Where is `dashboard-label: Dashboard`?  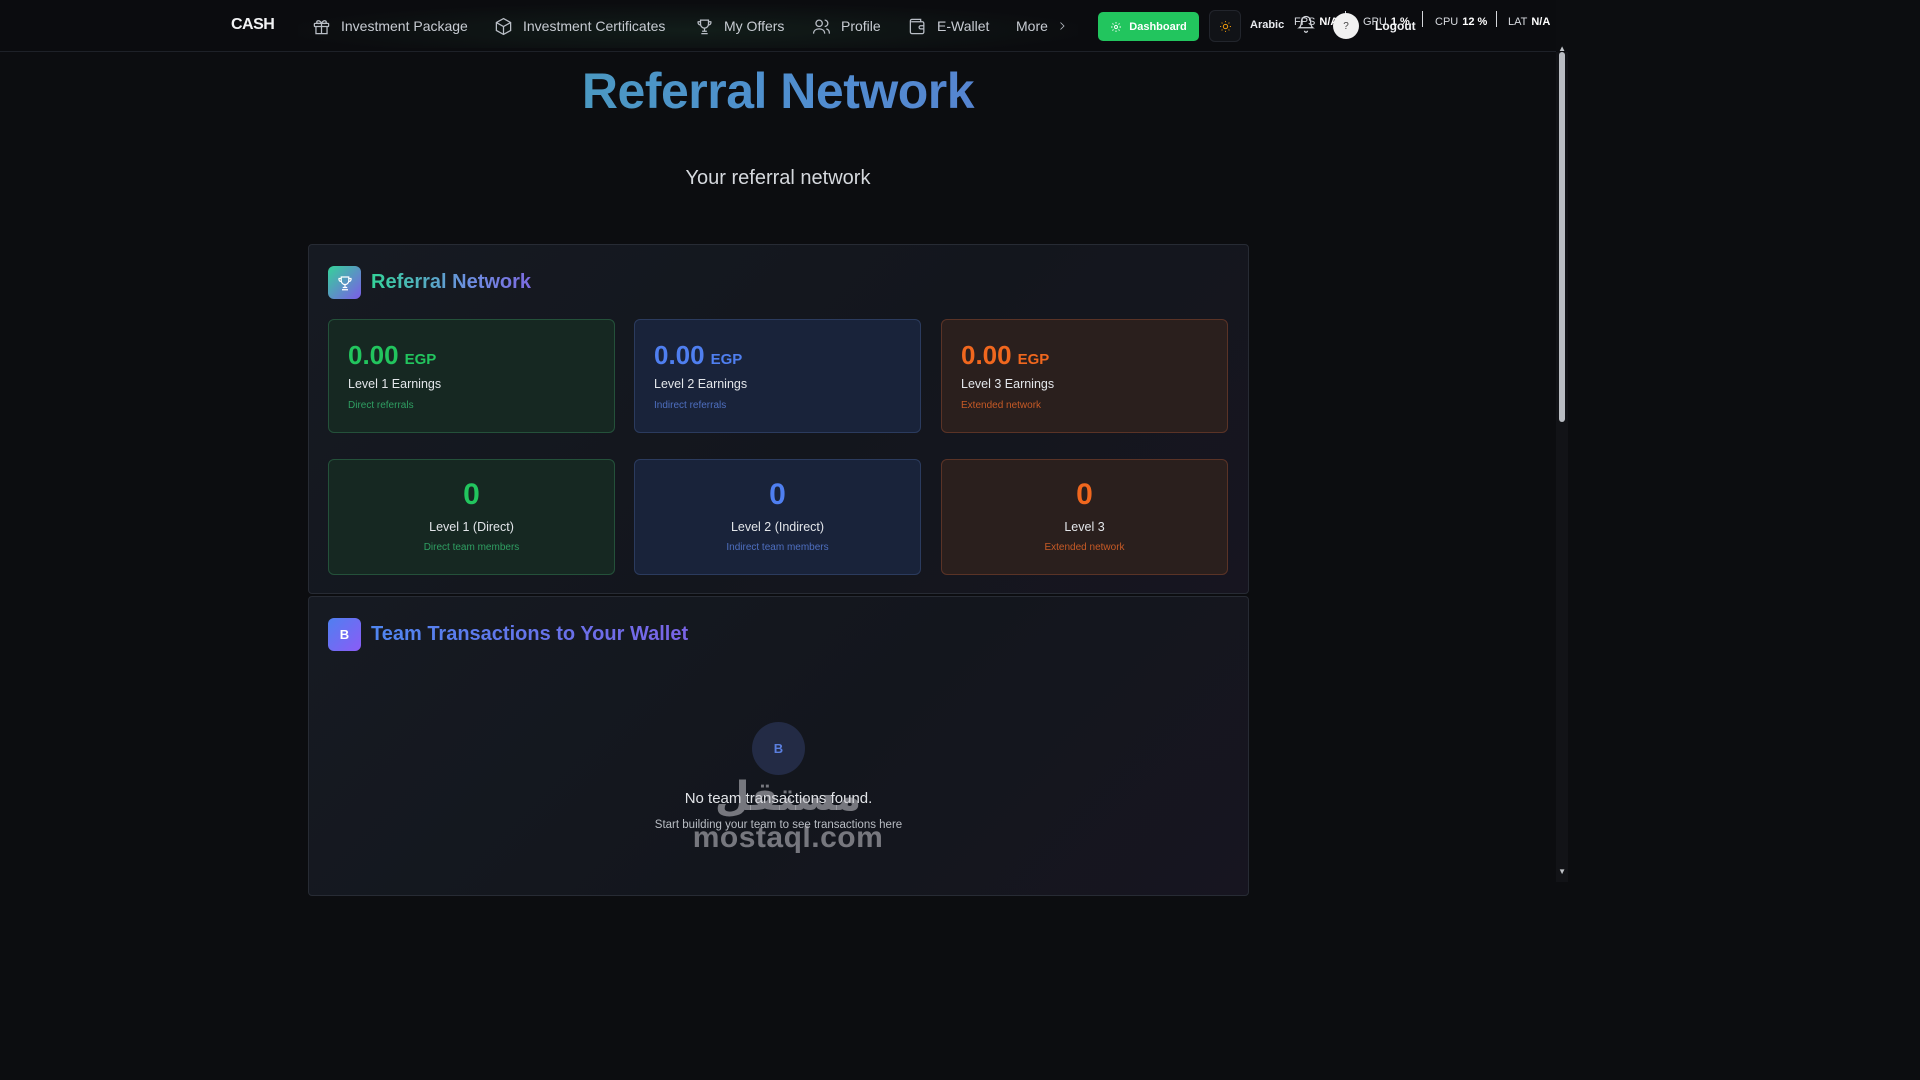 dashboard-label: Dashboard is located at coordinates (1158, 26).